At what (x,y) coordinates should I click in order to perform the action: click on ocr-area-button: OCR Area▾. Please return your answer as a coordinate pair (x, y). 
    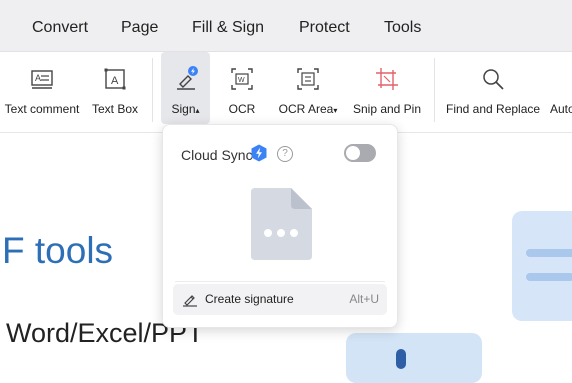
    Looking at the image, I should click on (308, 88).